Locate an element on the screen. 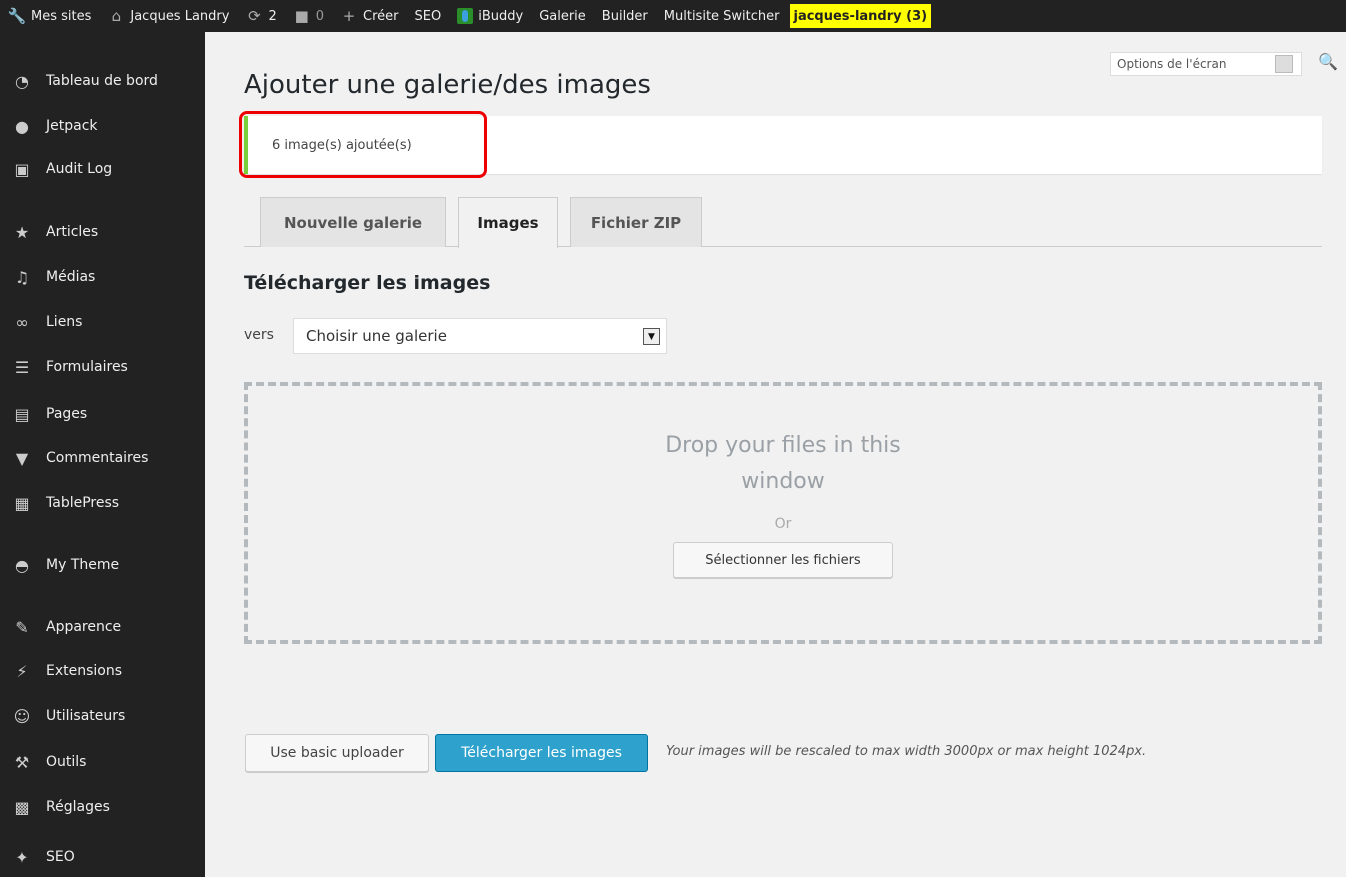 The image size is (1346, 877). menu-item-label: Jetpack is located at coordinates (72, 126).